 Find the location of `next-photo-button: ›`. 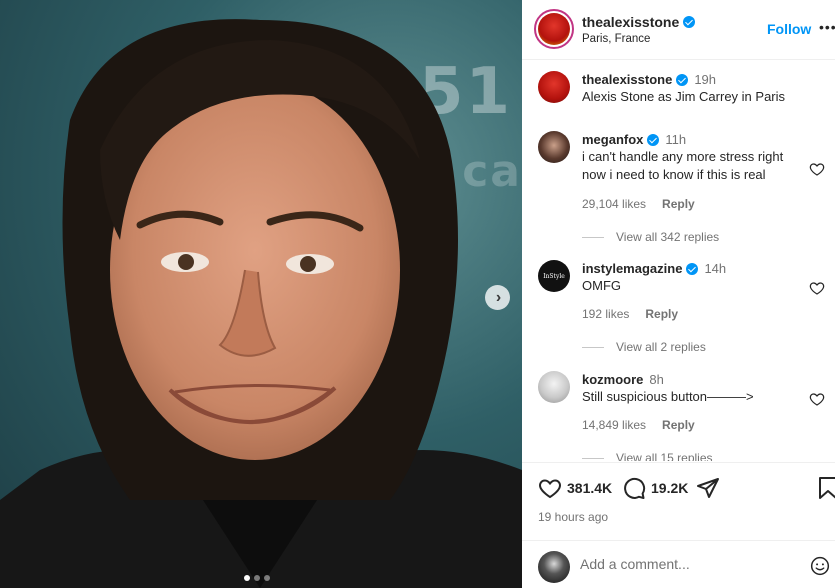

next-photo-button: › is located at coordinates (497, 297).